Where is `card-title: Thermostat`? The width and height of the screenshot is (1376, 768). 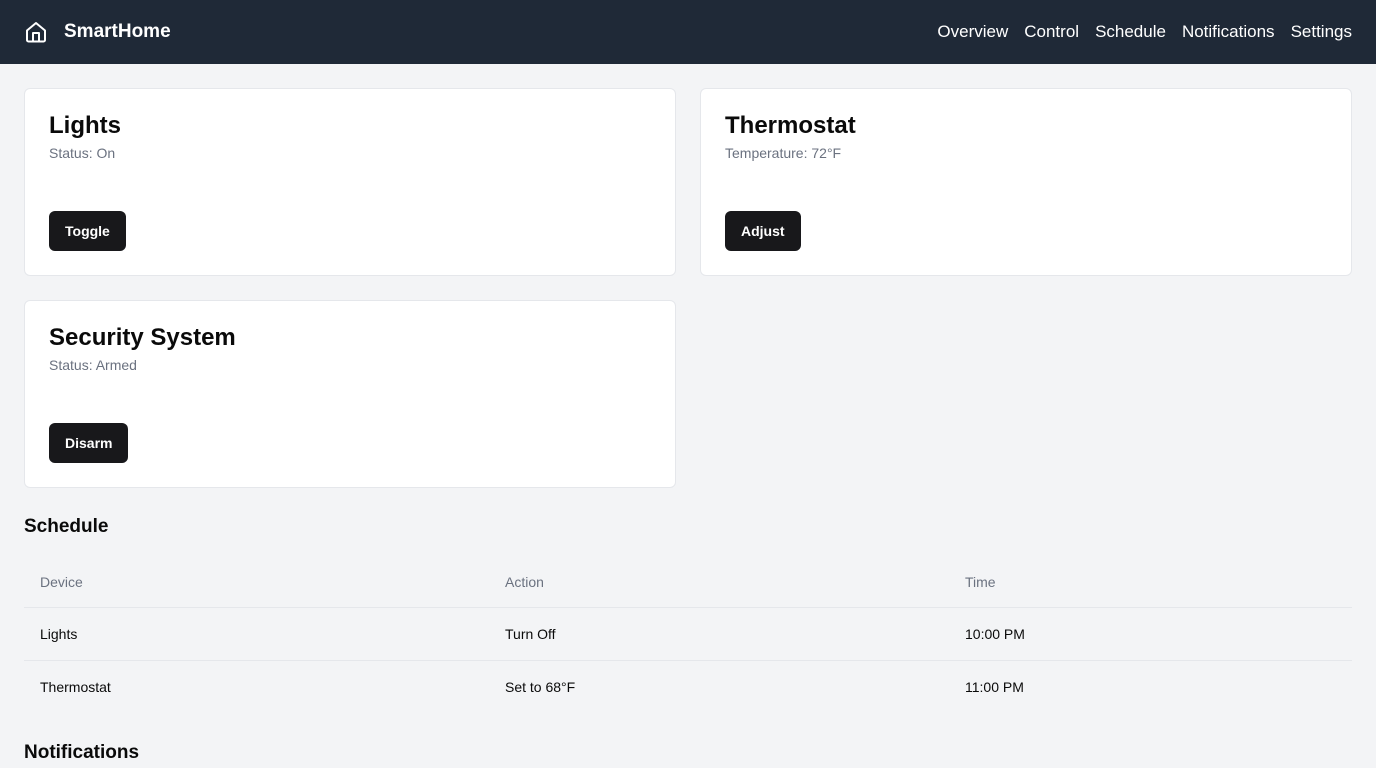
card-title: Thermostat is located at coordinates (790, 125).